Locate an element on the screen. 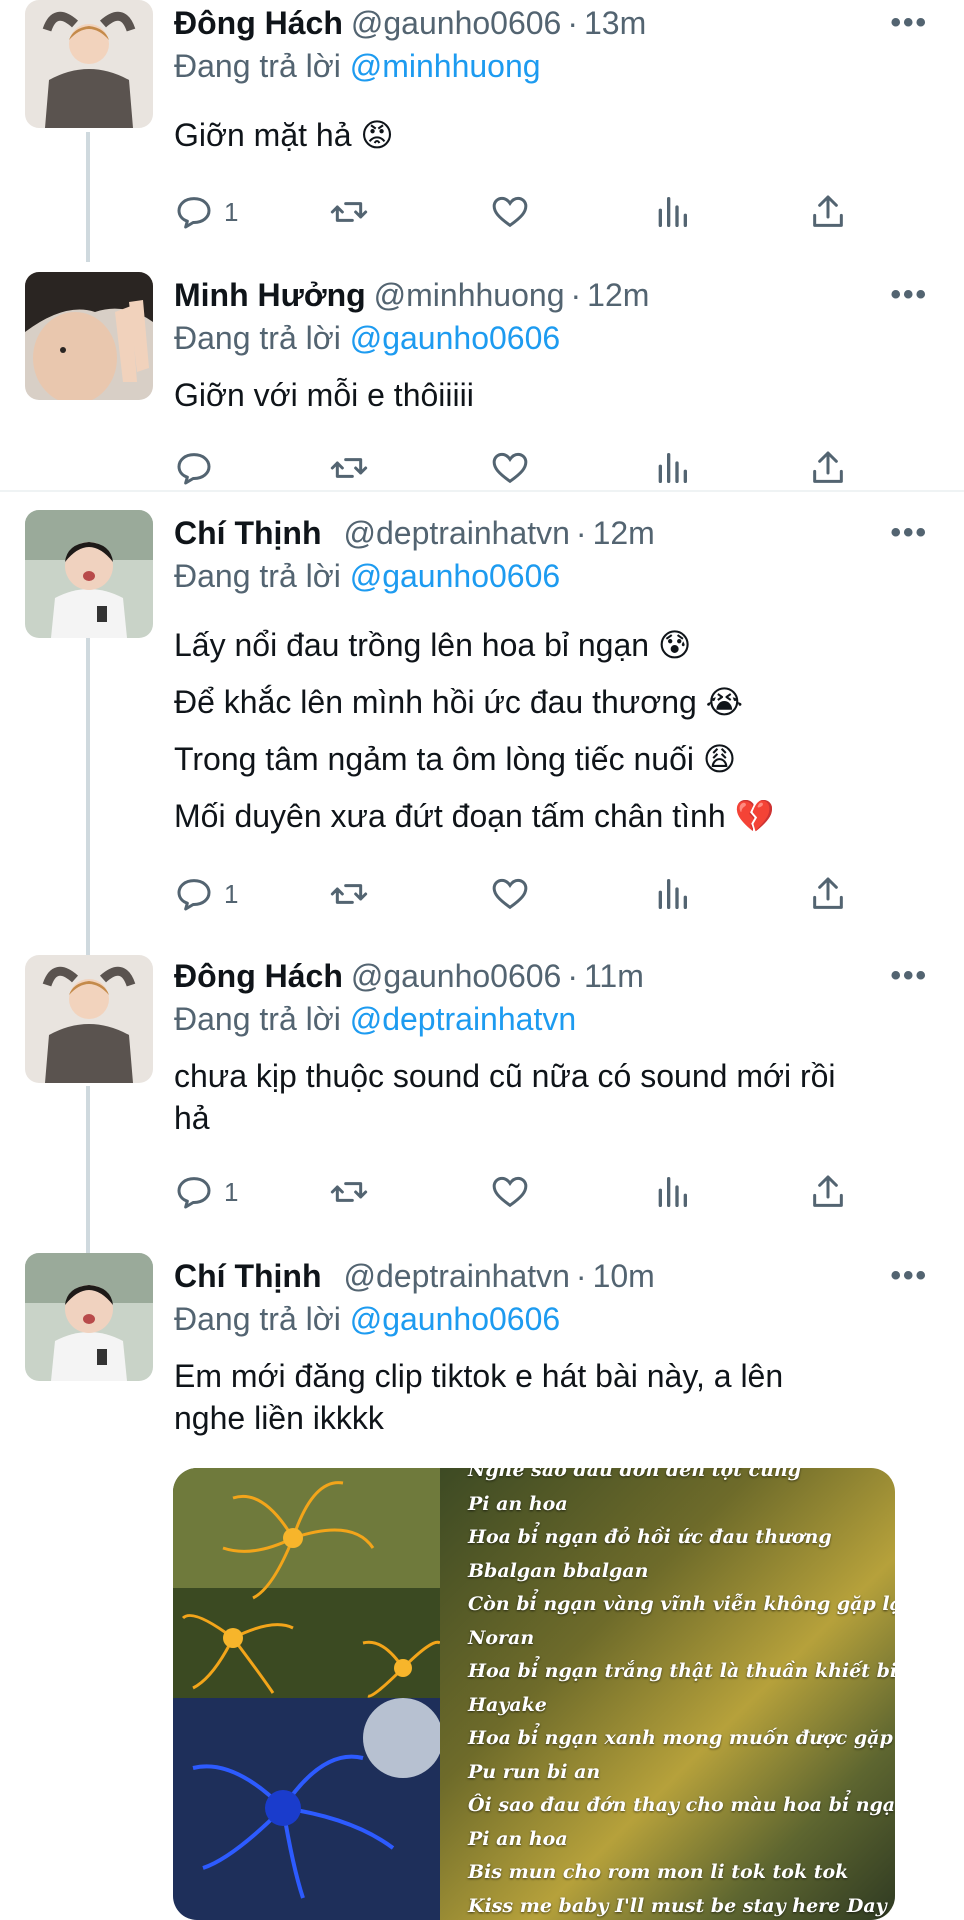  tweet-line: nghe liền ikkkk is located at coordinates (279, 1418).